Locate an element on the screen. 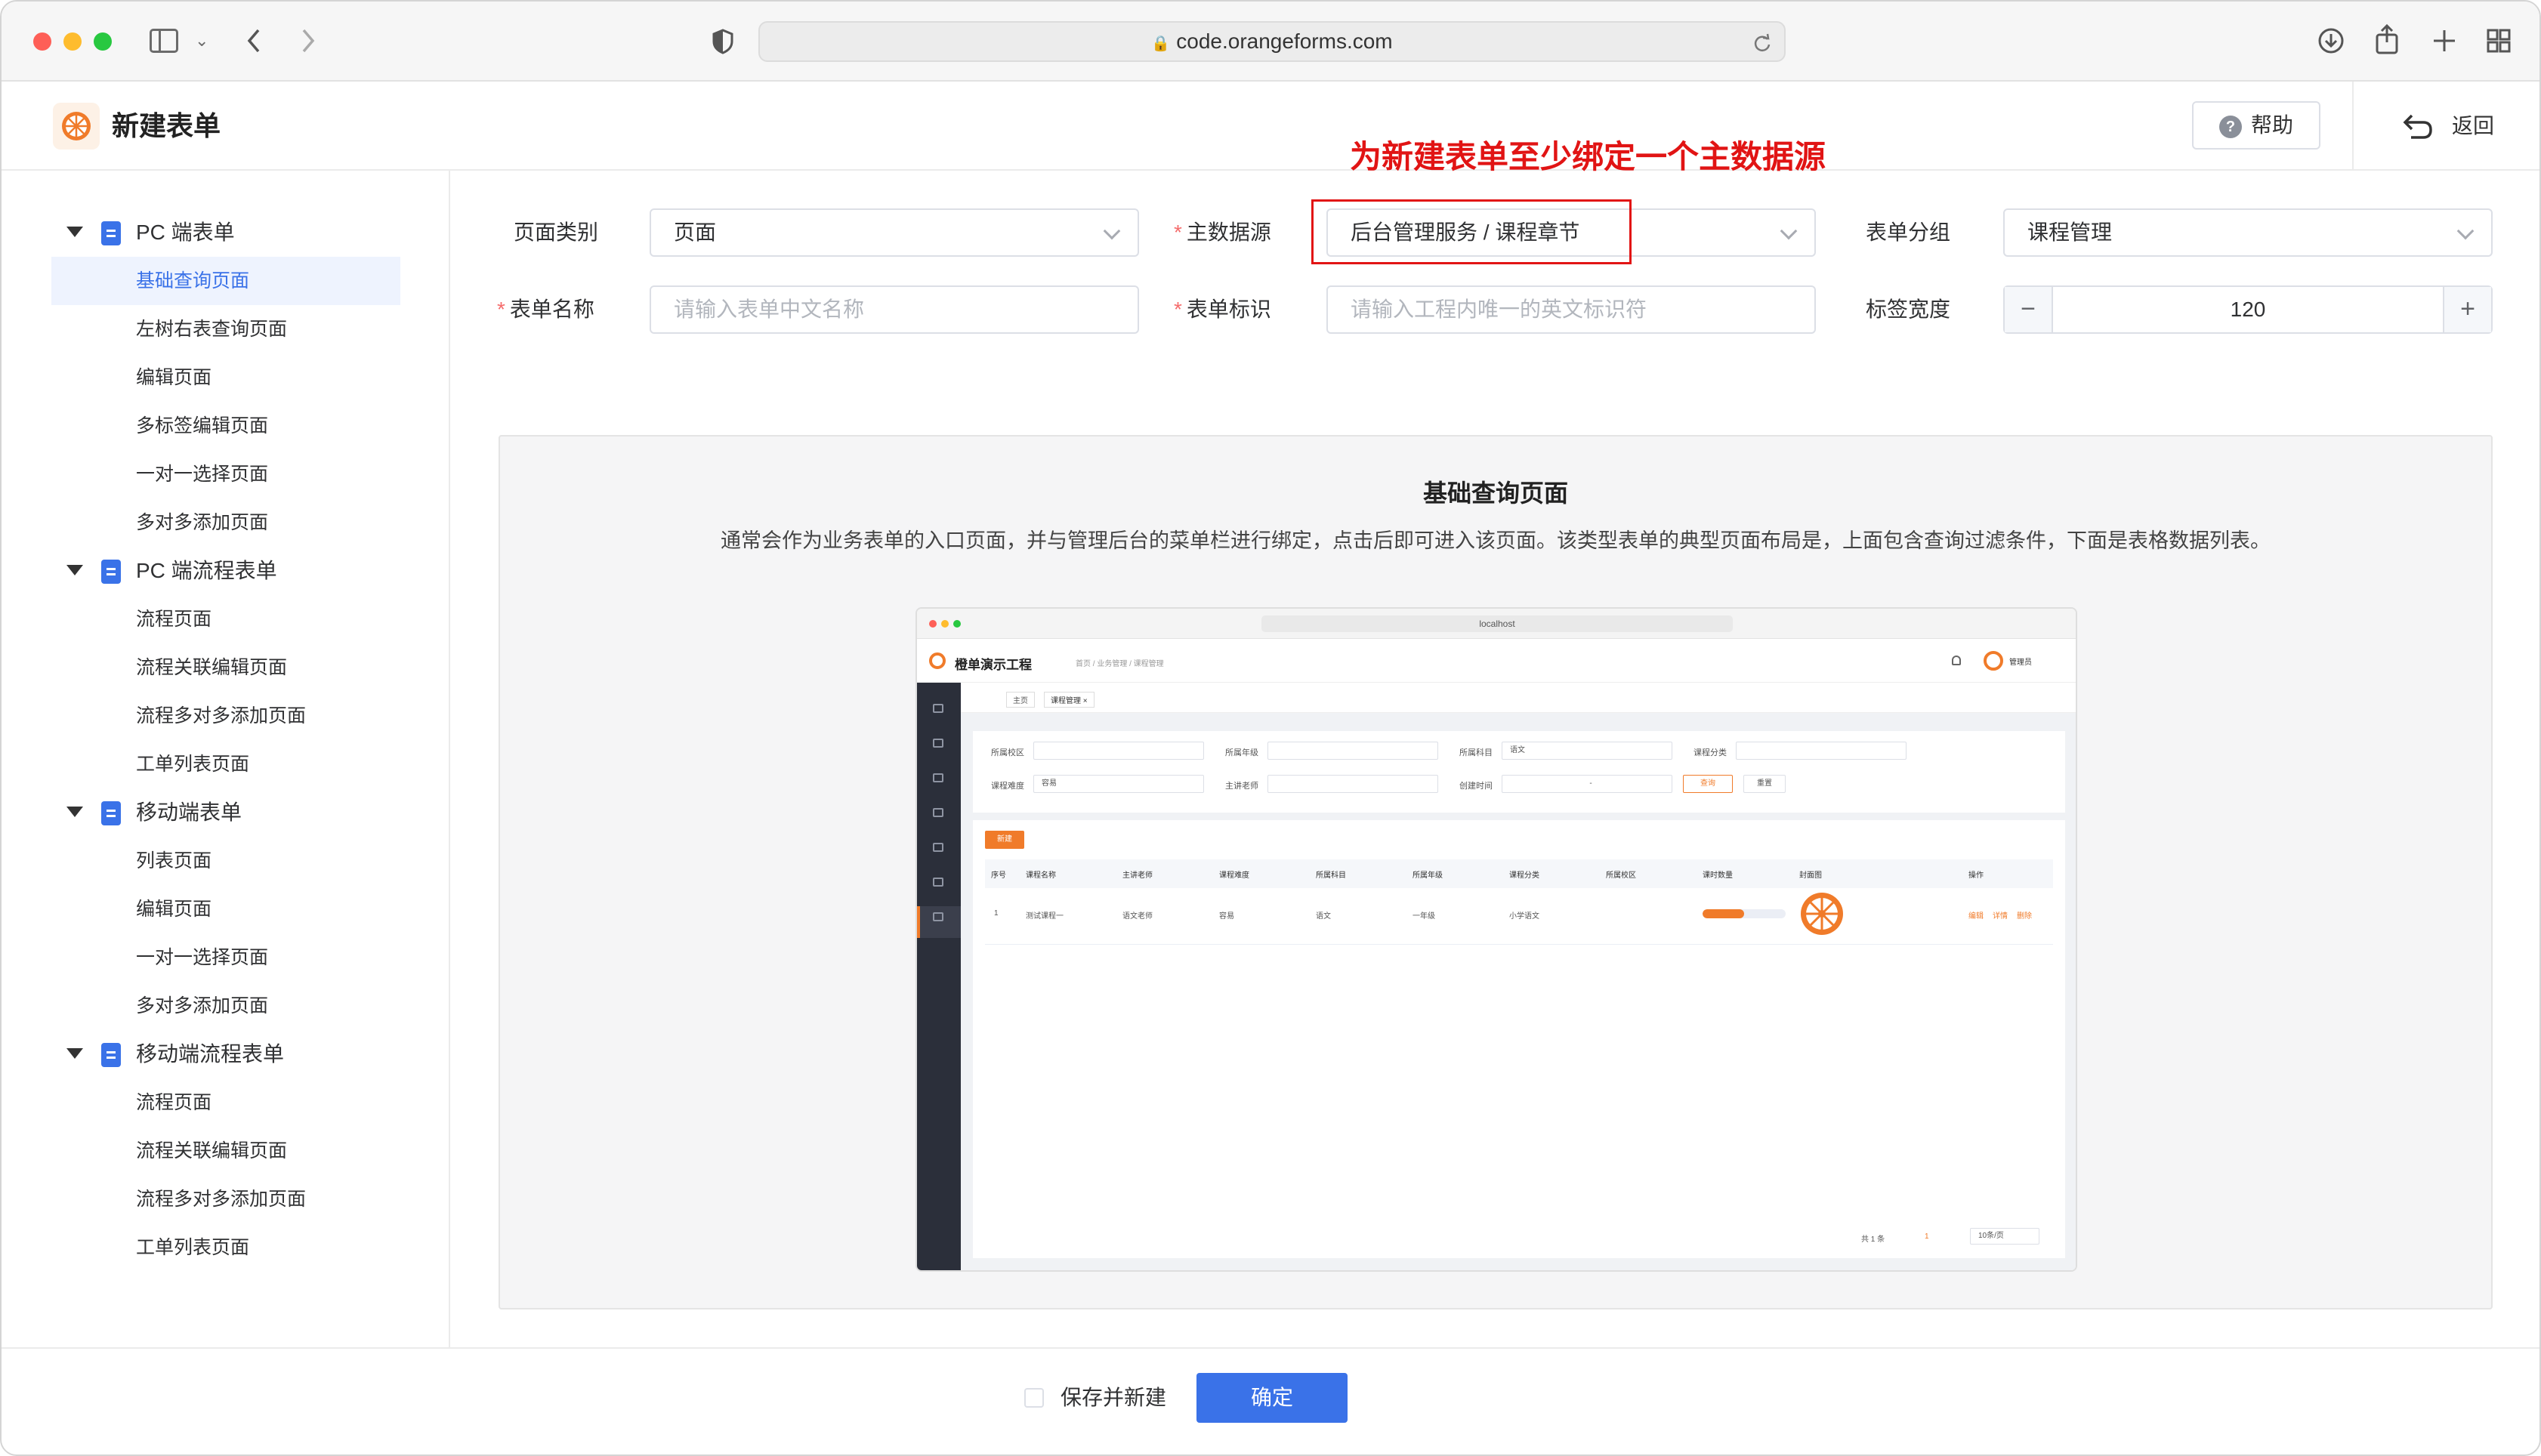 The height and width of the screenshot is (1456, 2541). footer-bar: 保存并新建 确定 is located at coordinates (1270, 1400).